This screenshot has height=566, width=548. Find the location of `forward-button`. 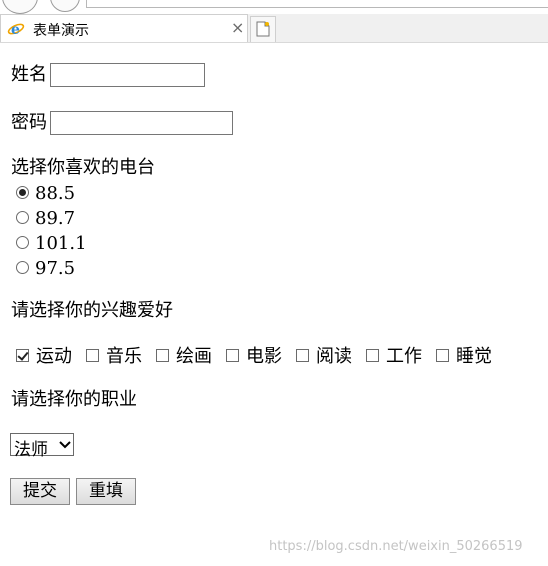

forward-button is located at coordinates (65, 6).